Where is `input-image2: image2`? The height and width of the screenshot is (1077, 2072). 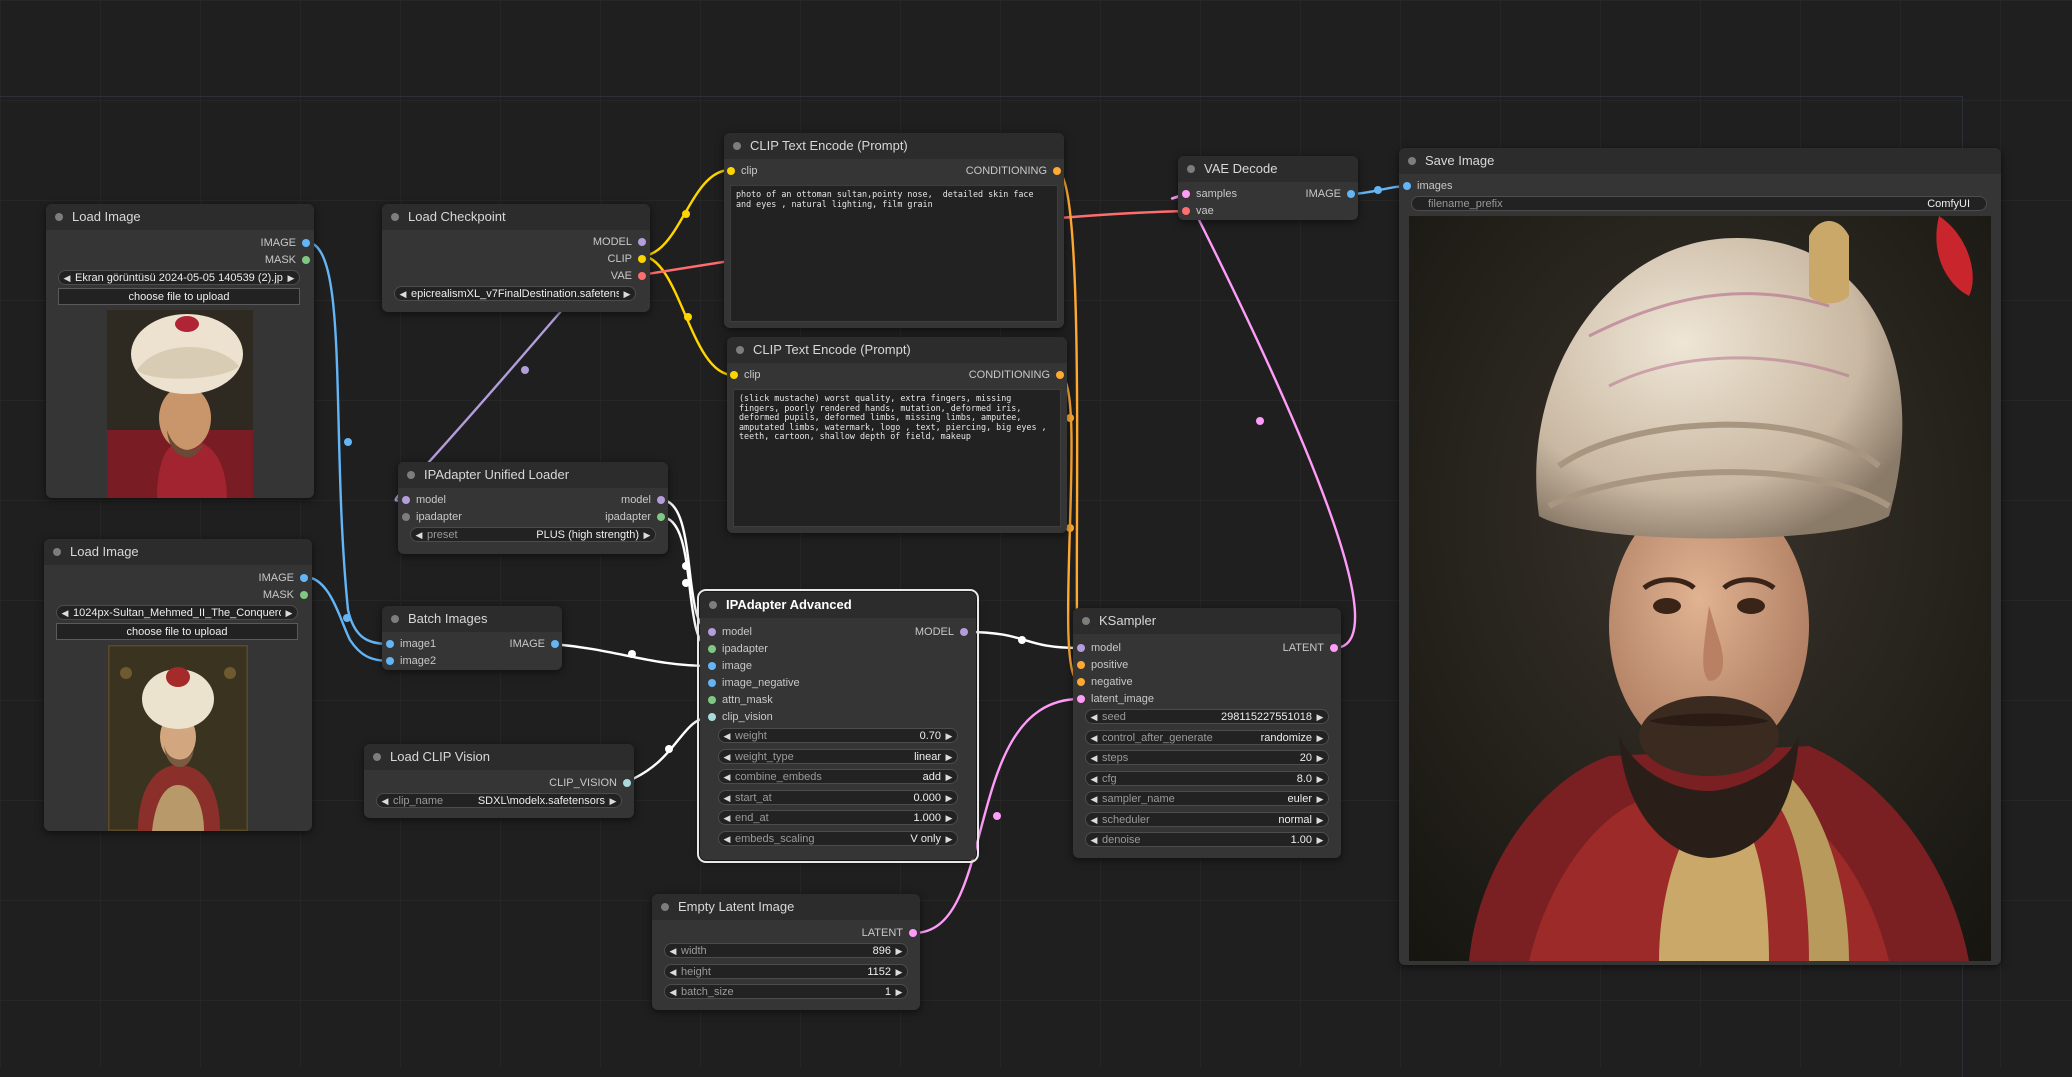 input-image2: image2 is located at coordinates (411, 661).